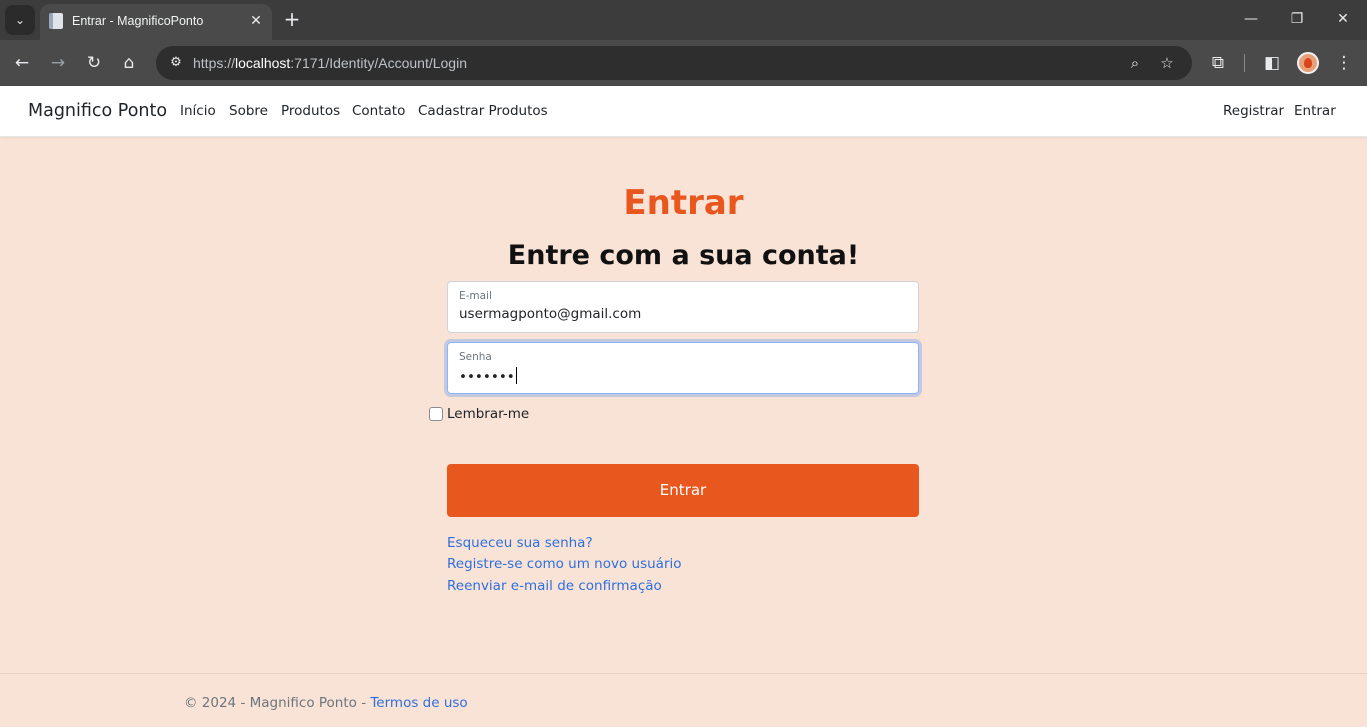 Image resolution: width=1367 pixels, height=727 pixels. What do you see at coordinates (1135, 63) in the screenshot?
I see `zoom-icon: ⌕` at bounding box center [1135, 63].